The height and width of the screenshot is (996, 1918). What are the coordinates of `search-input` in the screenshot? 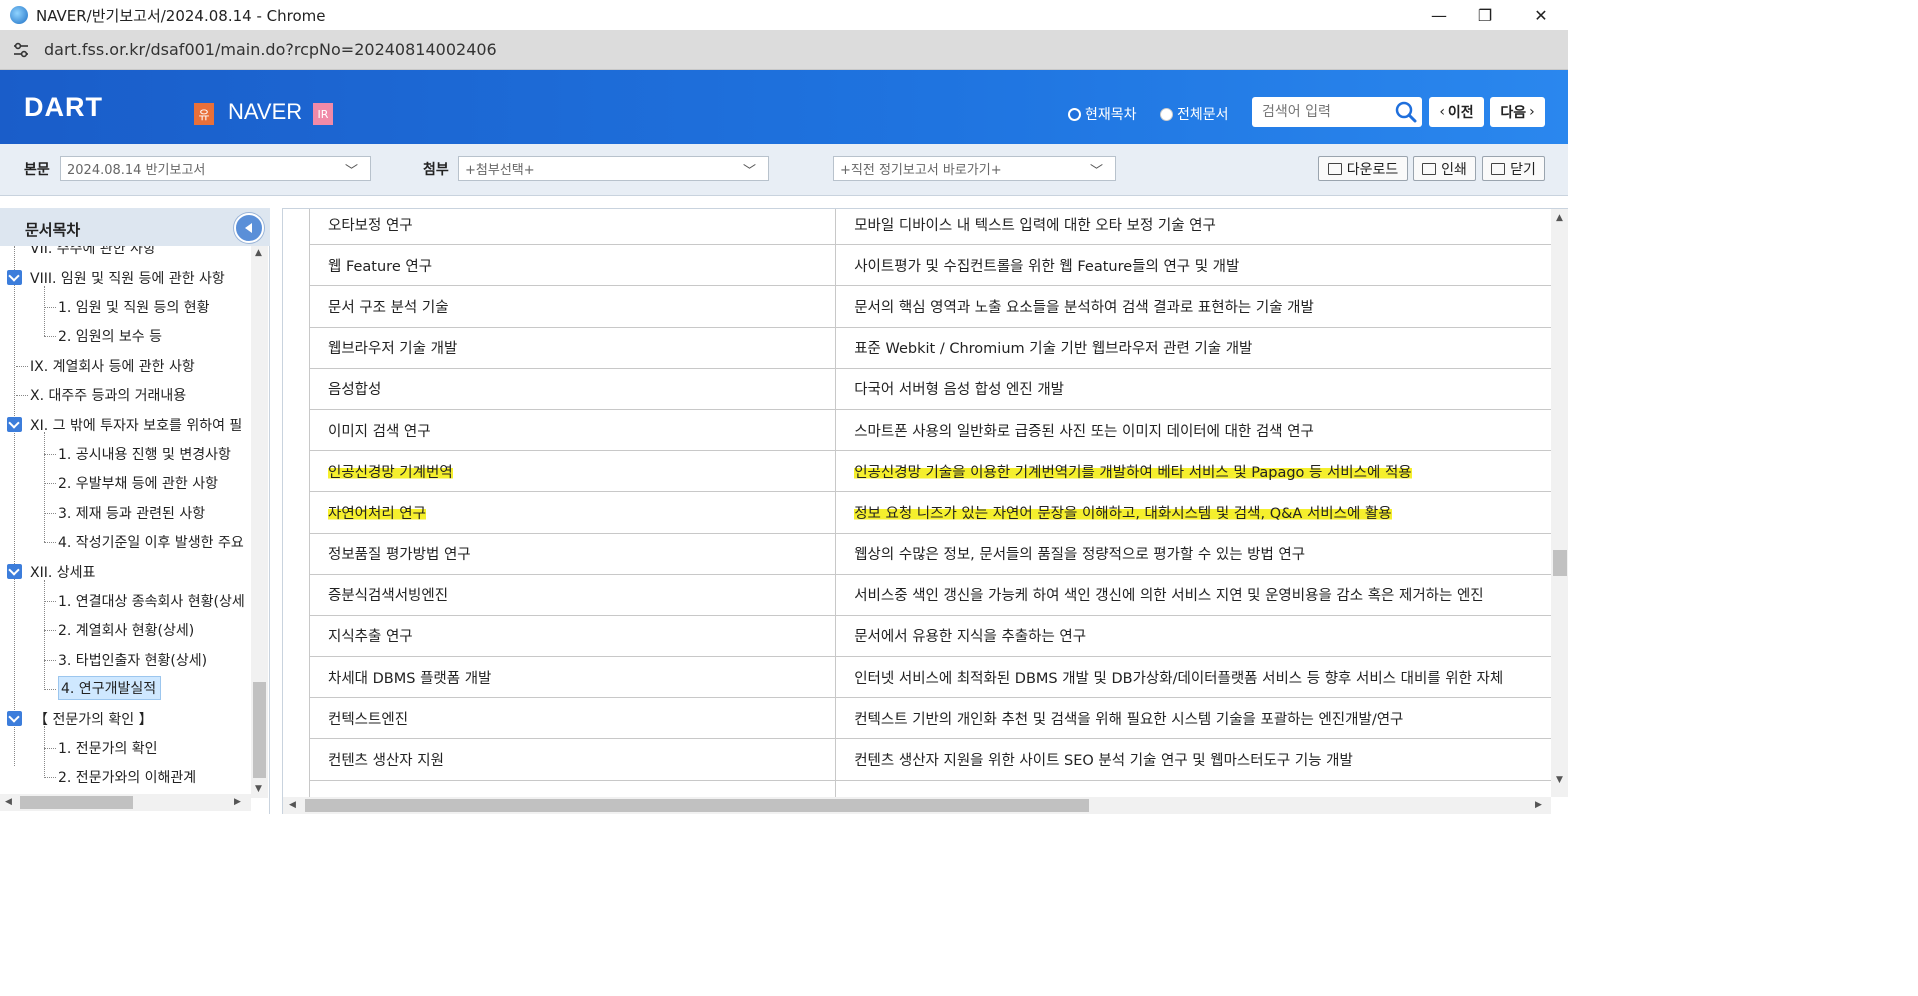 It's located at (1327, 112).